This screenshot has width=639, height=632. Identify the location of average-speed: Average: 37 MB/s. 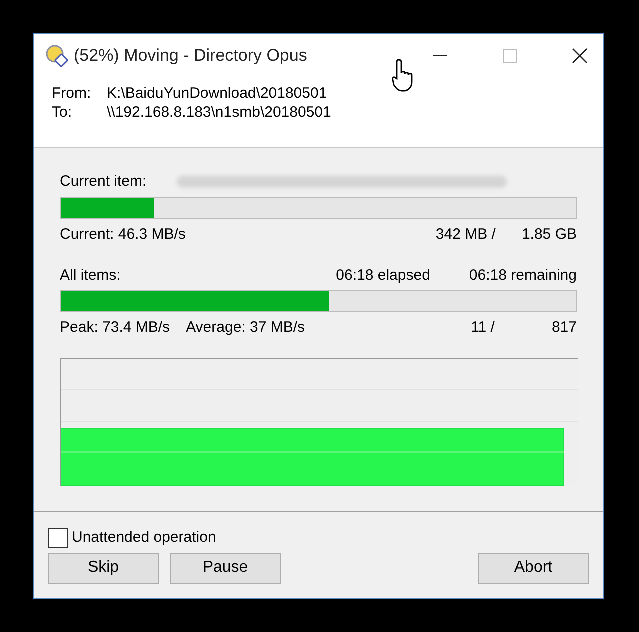
(246, 327).